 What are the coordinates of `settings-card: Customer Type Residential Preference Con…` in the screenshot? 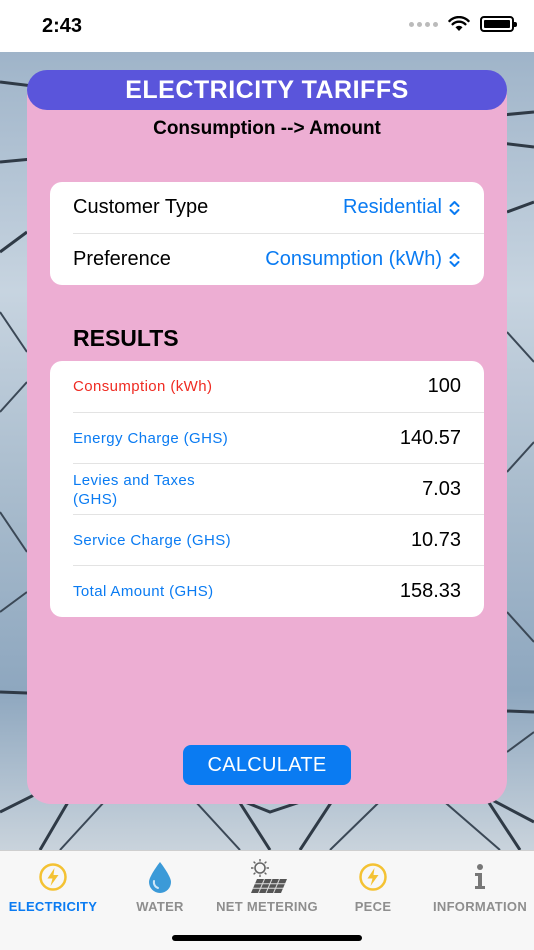 It's located at (267, 233).